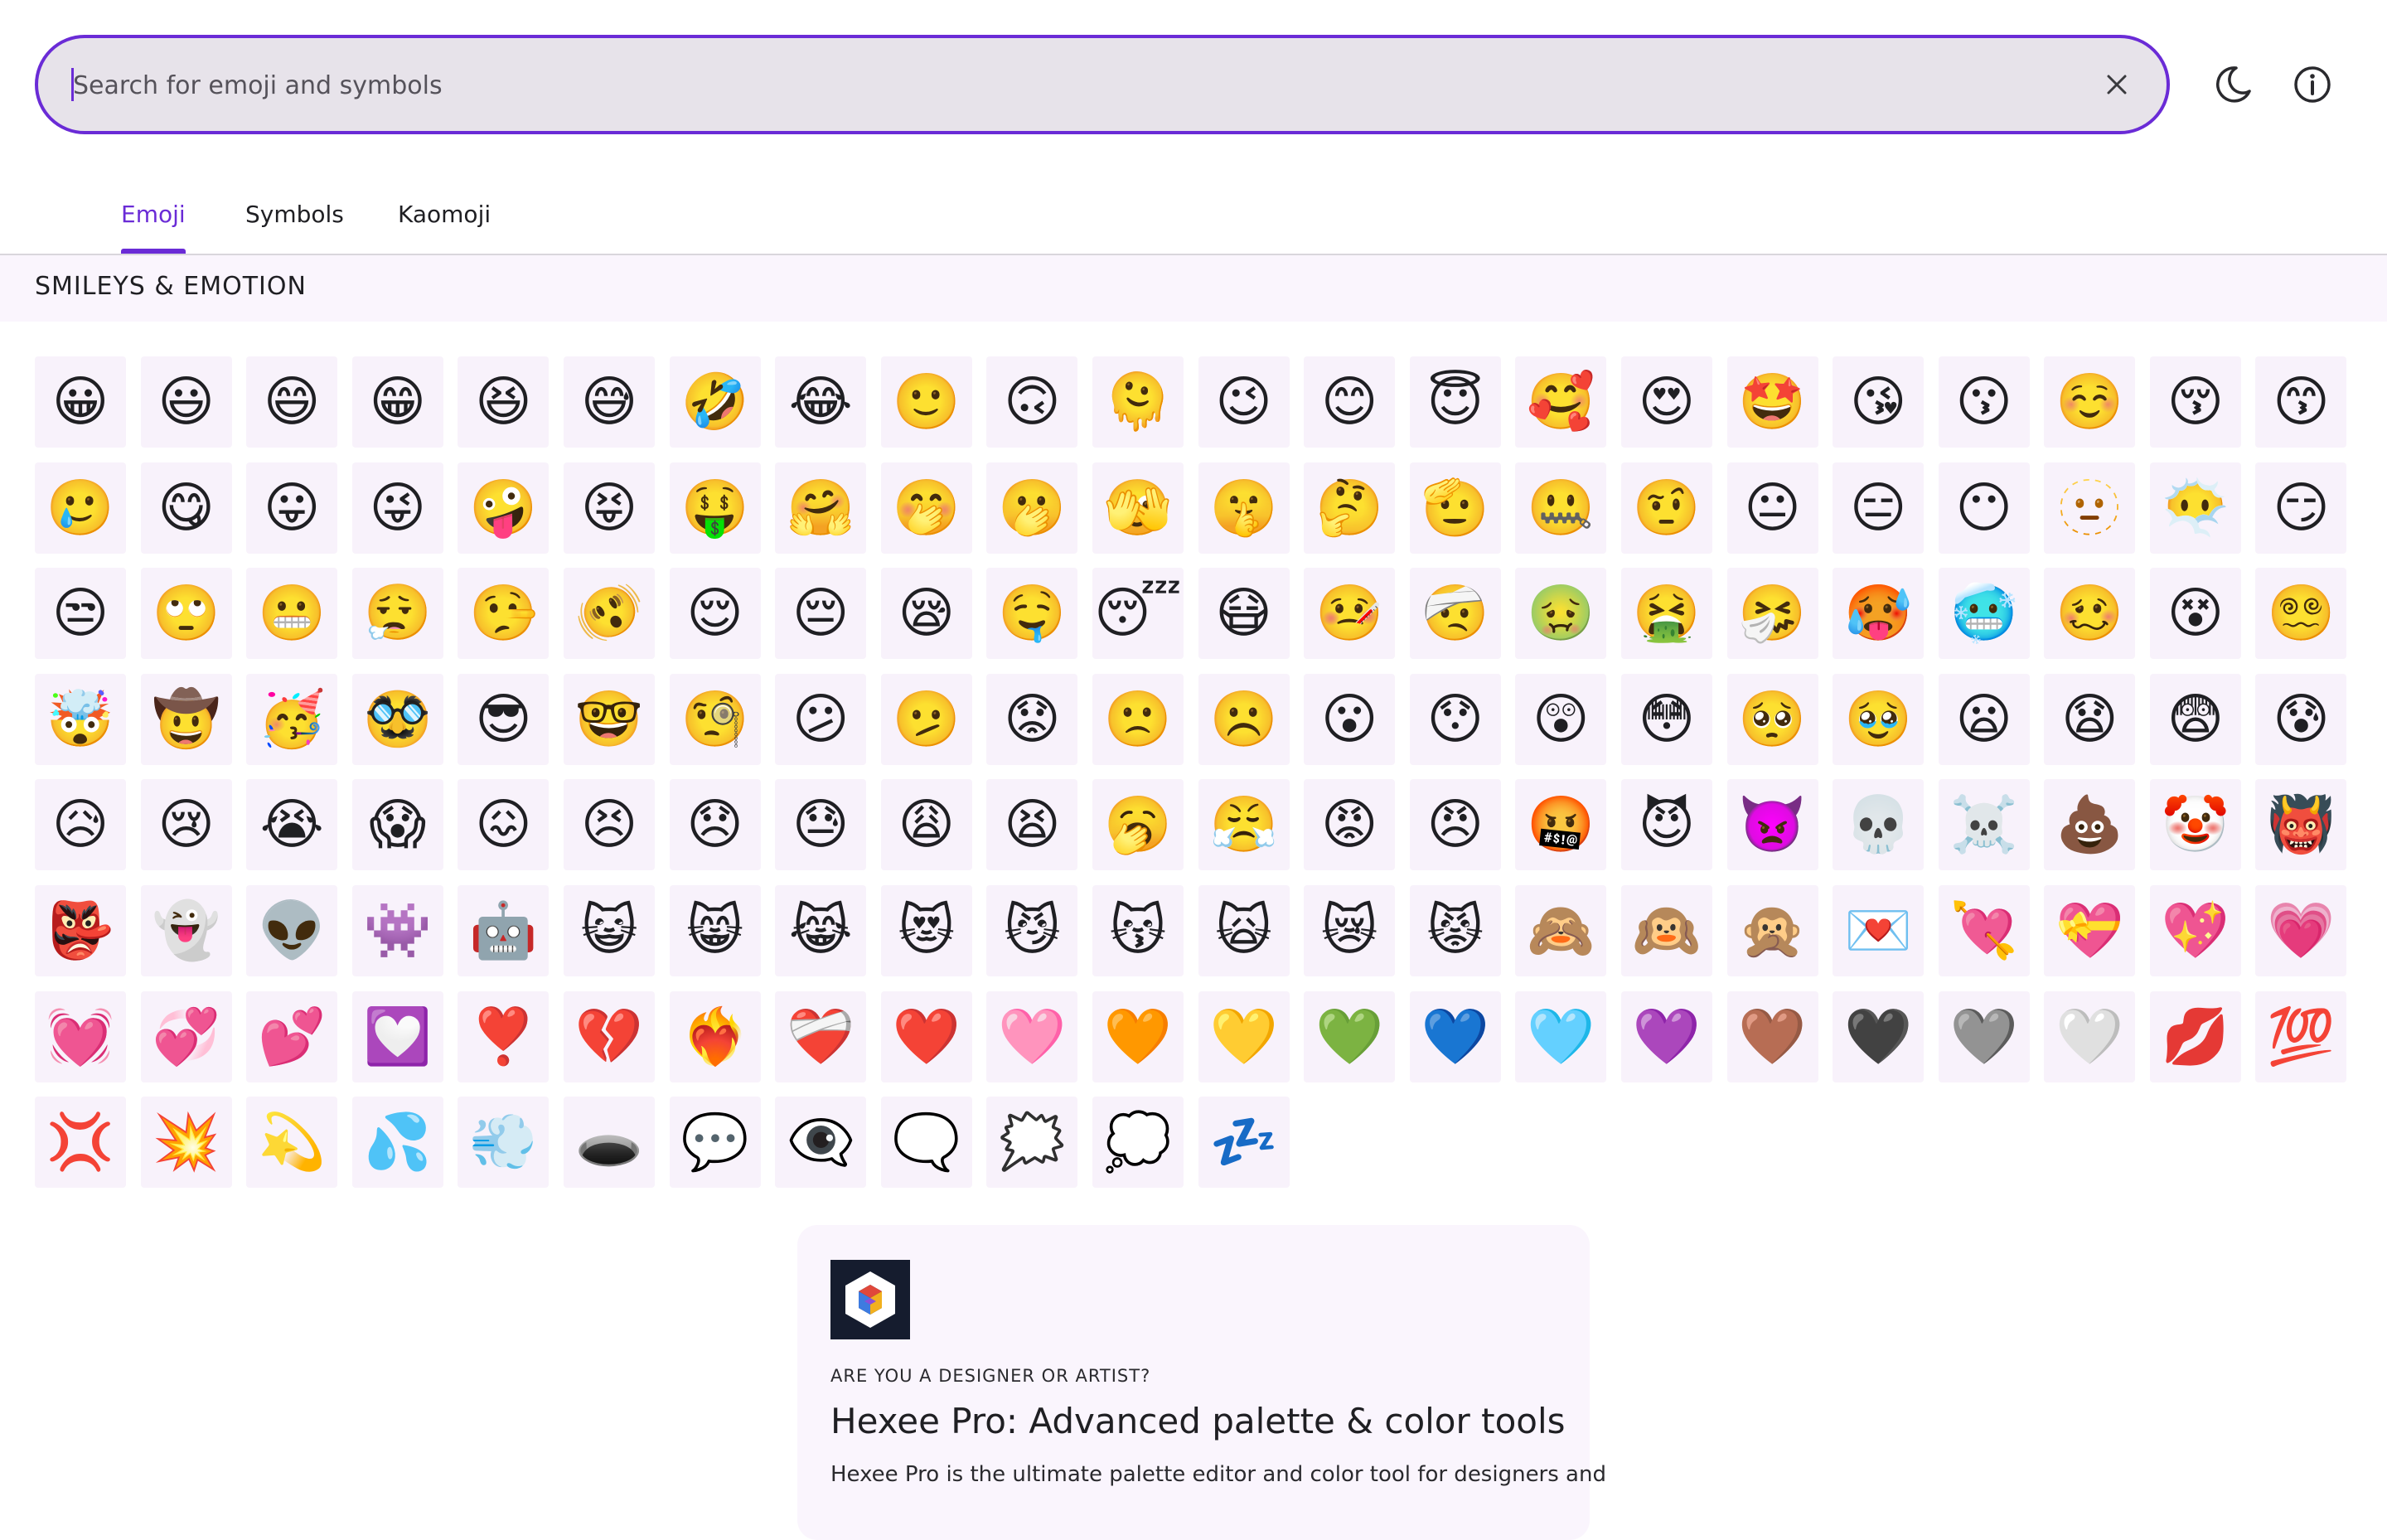 The width and height of the screenshot is (2387, 1540). I want to click on emoji-cell: 😵, so click(2195, 614).